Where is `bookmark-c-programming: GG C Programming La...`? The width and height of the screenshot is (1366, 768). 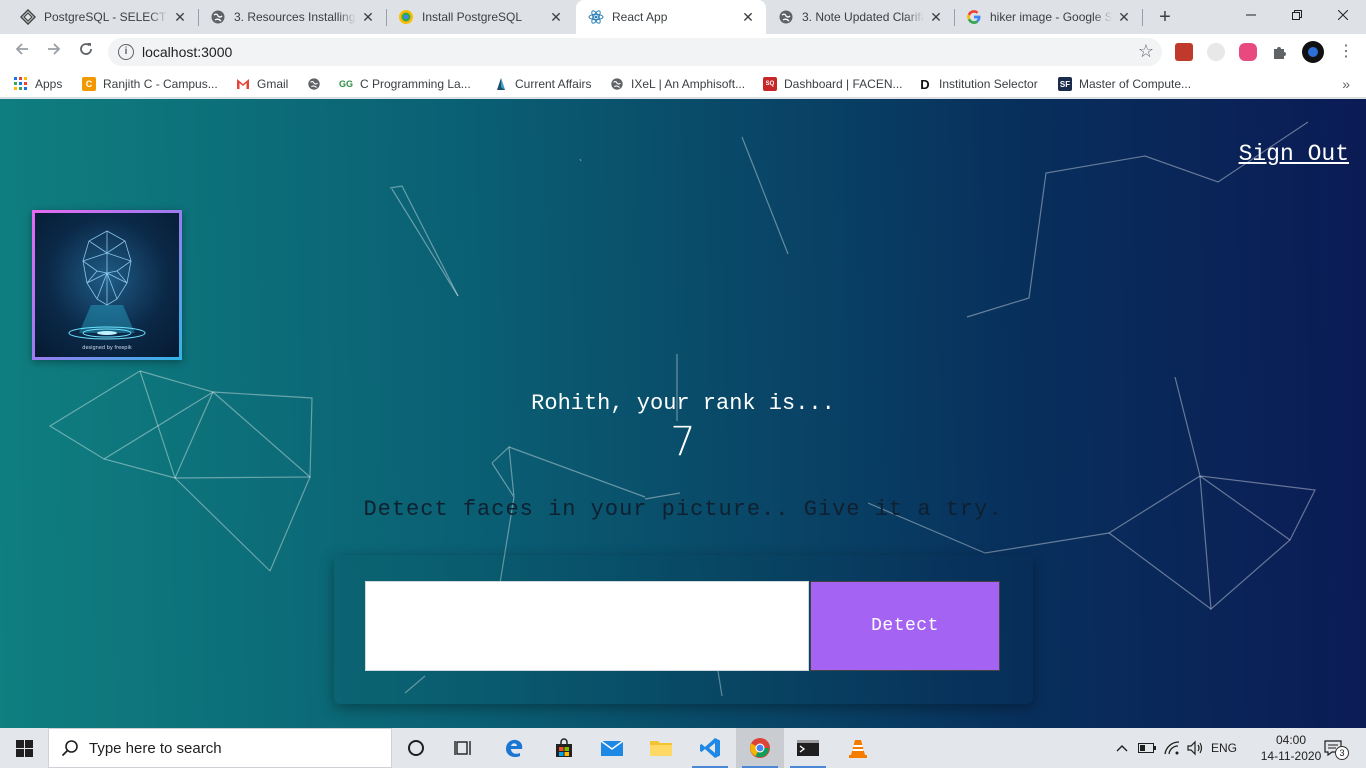 bookmark-c-programming: GG C Programming La... is located at coordinates (405, 84).